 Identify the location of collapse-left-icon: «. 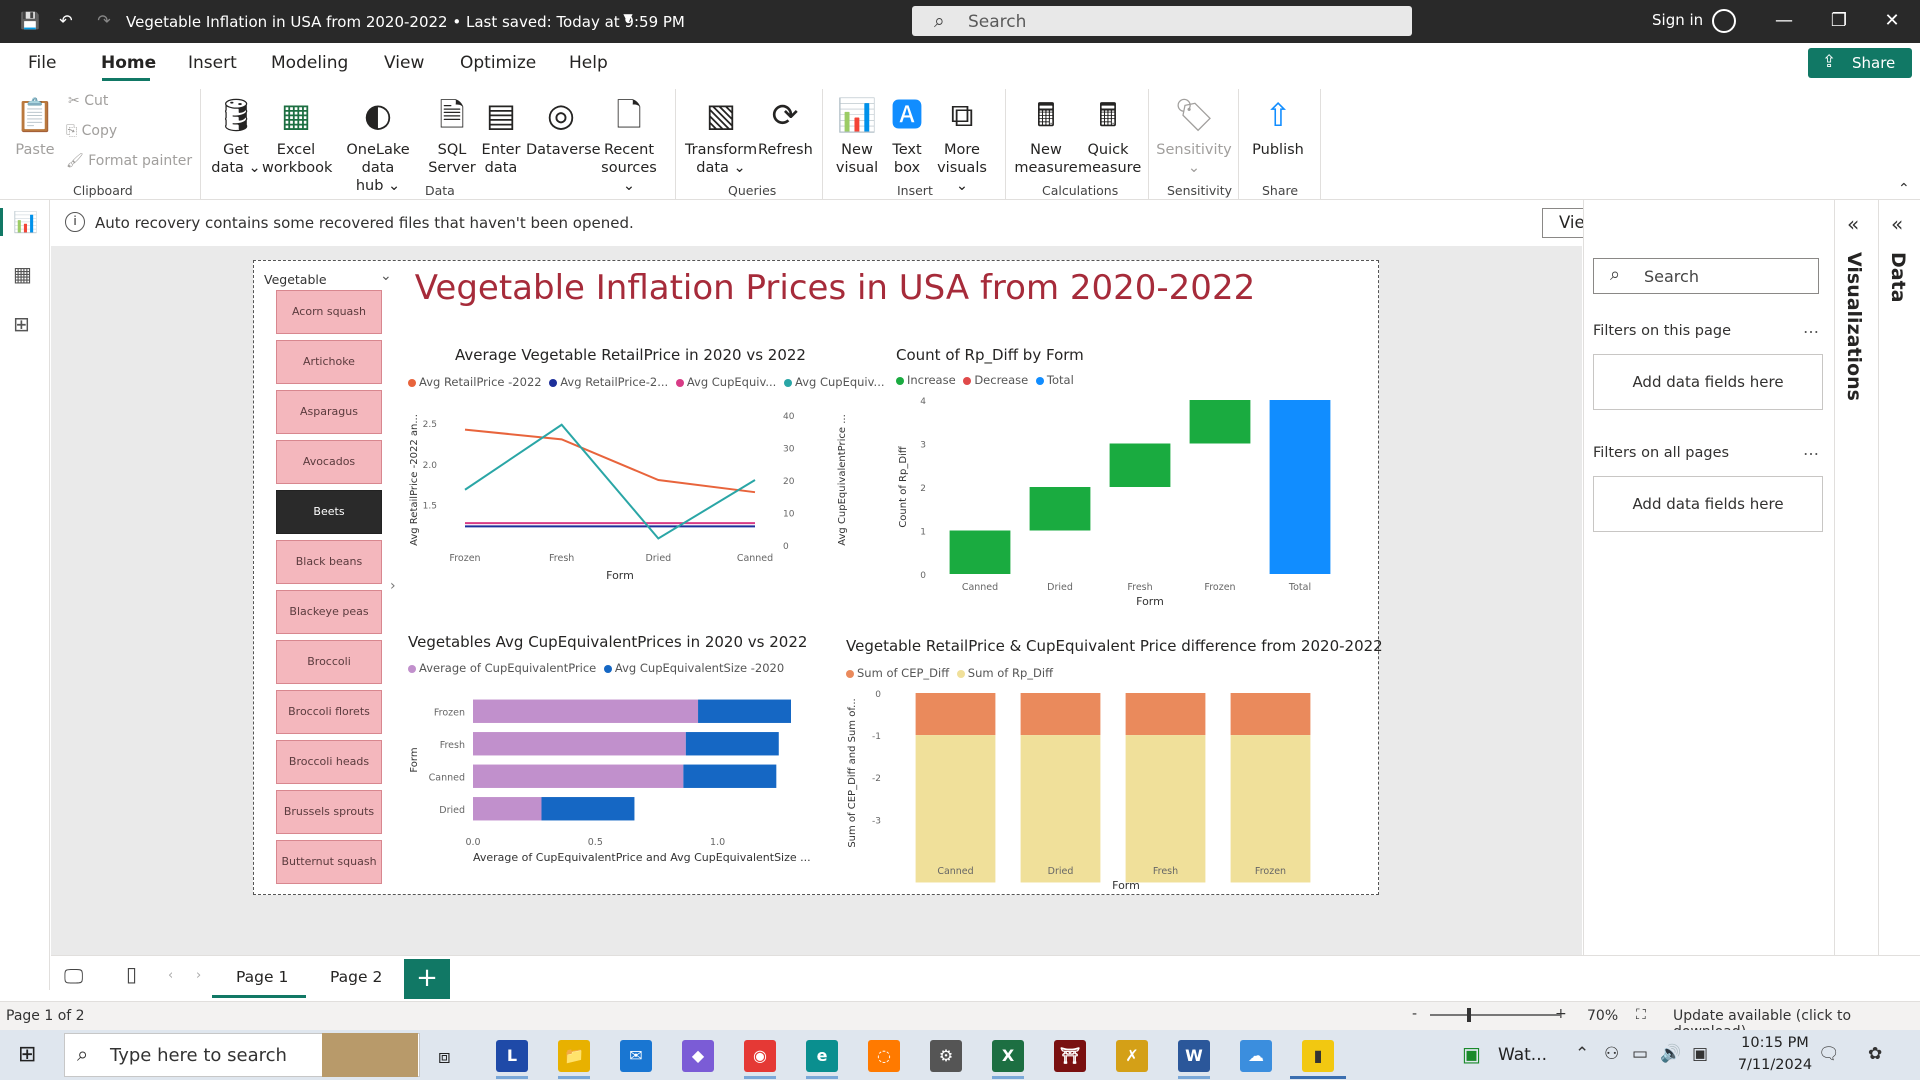
(1897, 224).